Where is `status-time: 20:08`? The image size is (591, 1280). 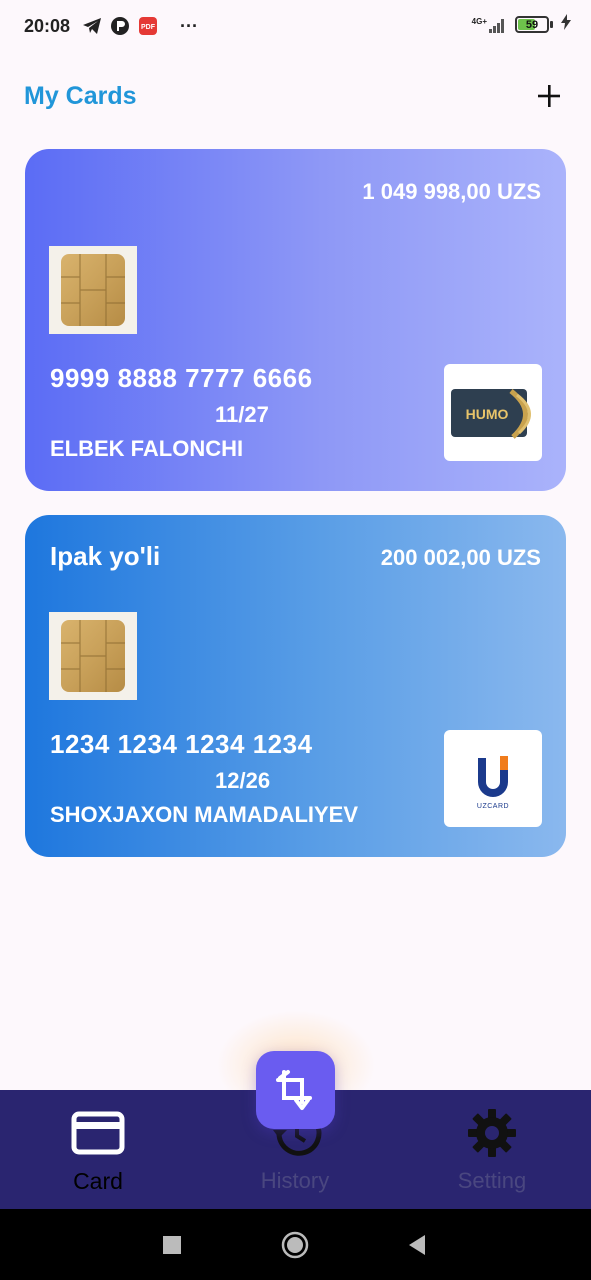
status-time: 20:08 is located at coordinates (47, 25).